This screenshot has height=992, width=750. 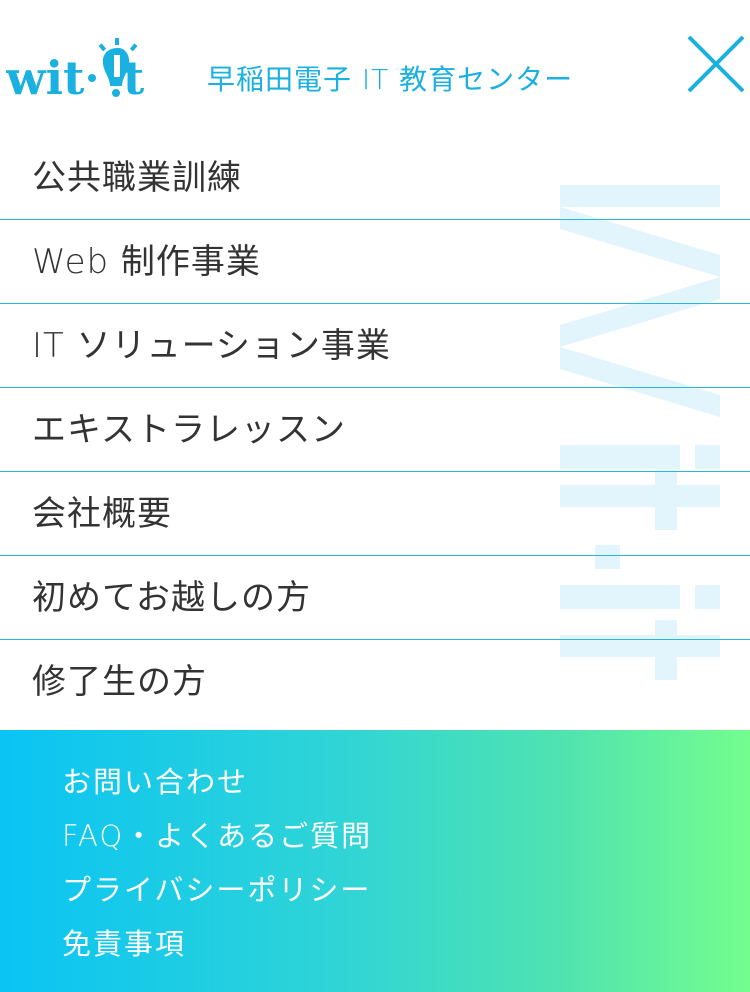 I want to click on menu-item-first-visit: 初めてお越しの方, so click(x=375, y=598).